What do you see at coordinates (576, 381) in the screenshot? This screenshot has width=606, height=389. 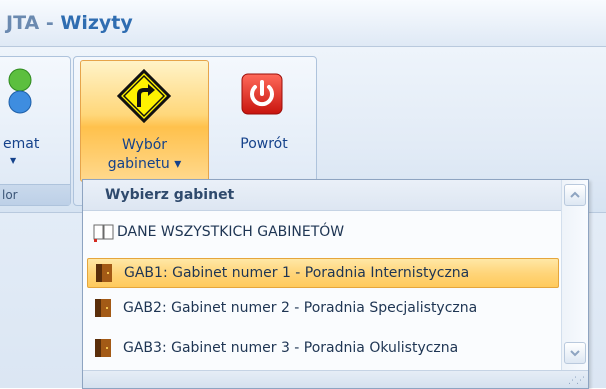 I see `resize-grip-icon: ⋰⋰` at bounding box center [576, 381].